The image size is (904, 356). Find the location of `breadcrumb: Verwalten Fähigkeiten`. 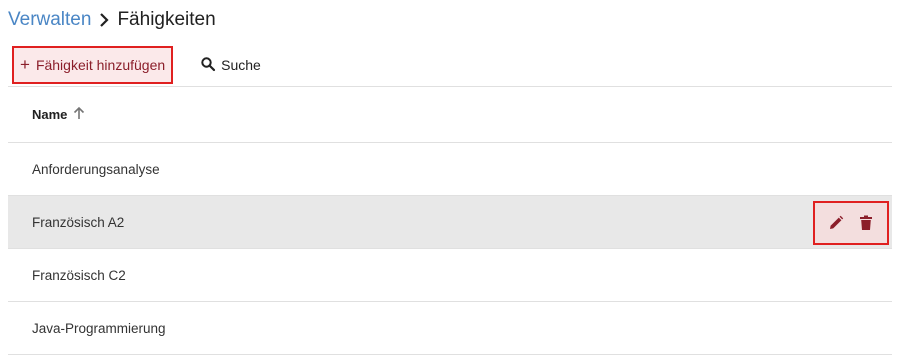

breadcrumb: Verwalten Fähigkeiten is located at coordinates (112, 20).